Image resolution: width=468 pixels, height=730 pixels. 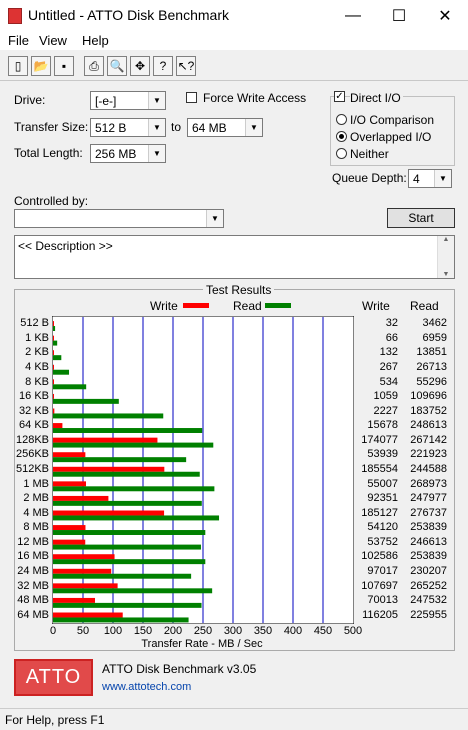 I want to click on write-value: 174077, so click(x=379, y=439).